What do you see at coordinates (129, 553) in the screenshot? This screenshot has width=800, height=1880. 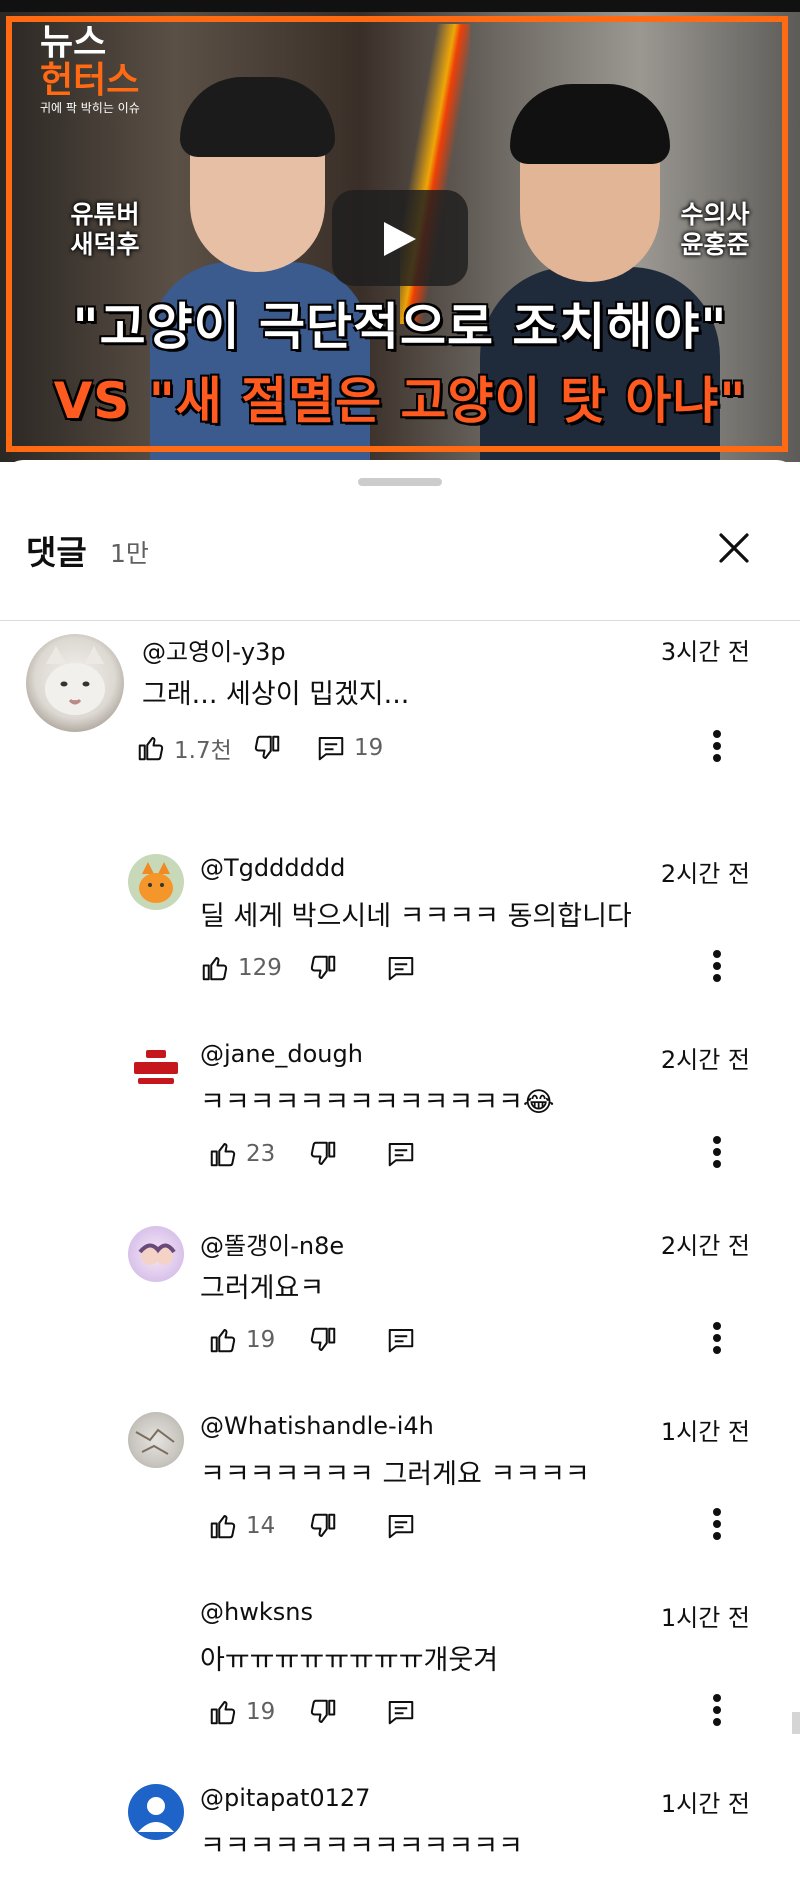 I see `comments-count: 1만` at bounding box center [129, 553].